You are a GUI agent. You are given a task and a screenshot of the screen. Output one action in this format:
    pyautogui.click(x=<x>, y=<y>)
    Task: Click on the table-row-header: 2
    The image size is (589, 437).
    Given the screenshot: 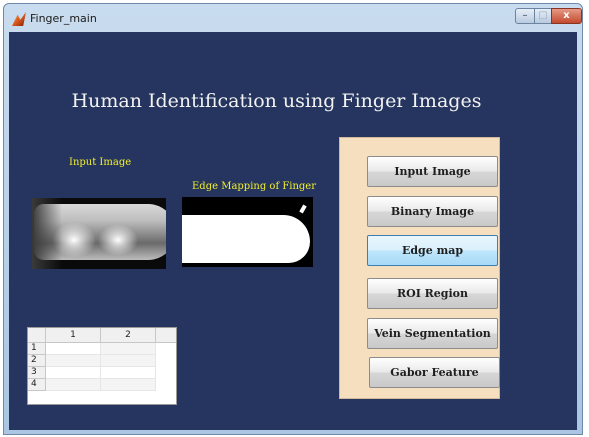 What is the action you would take?
    pyautogui.click(x=37, y=361)
    